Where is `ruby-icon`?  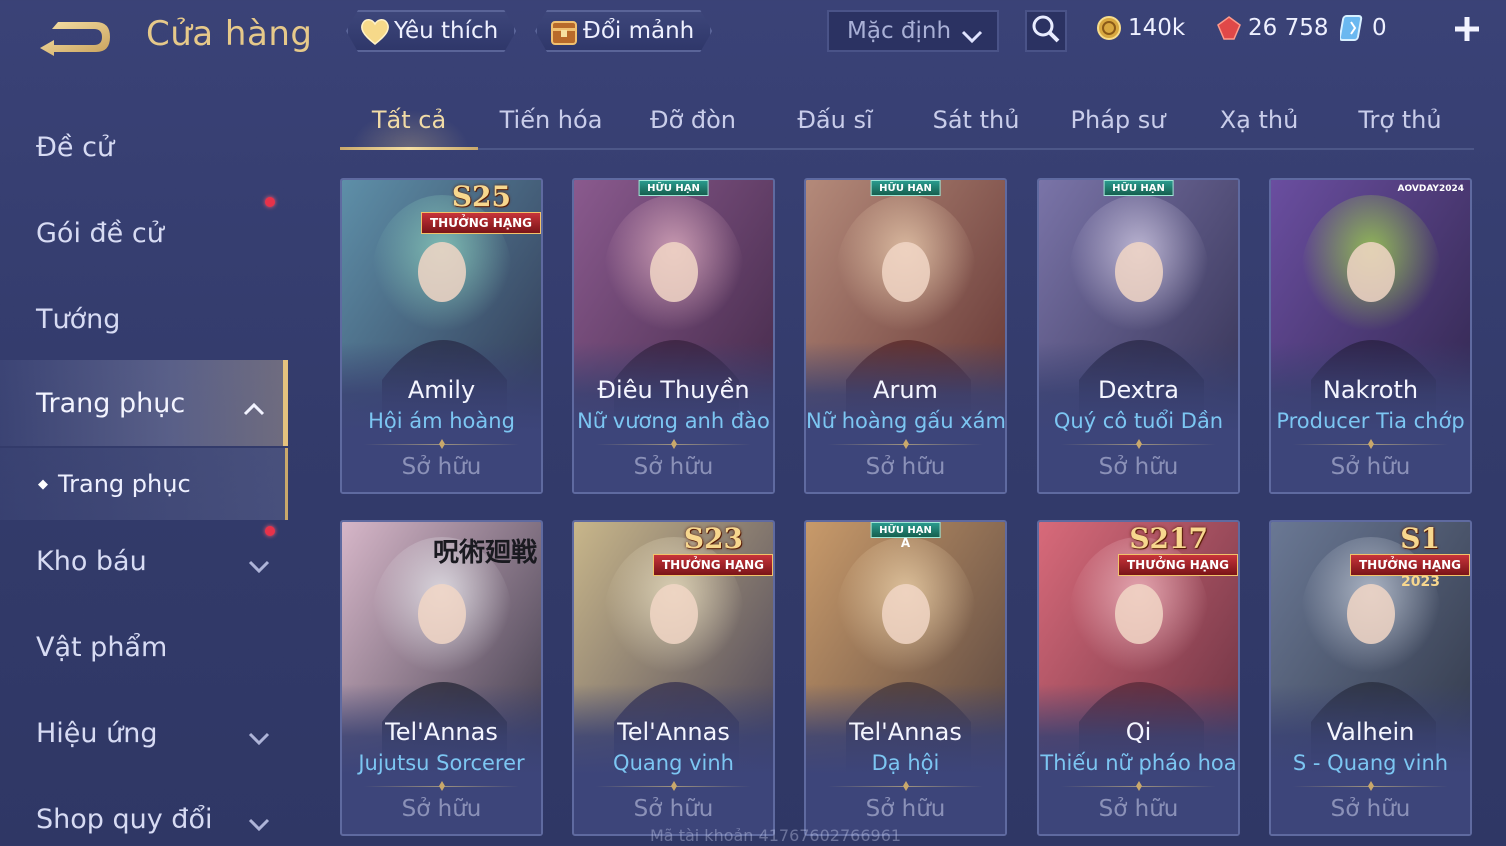 ruby-icon is located at coordinates (1229, 28).